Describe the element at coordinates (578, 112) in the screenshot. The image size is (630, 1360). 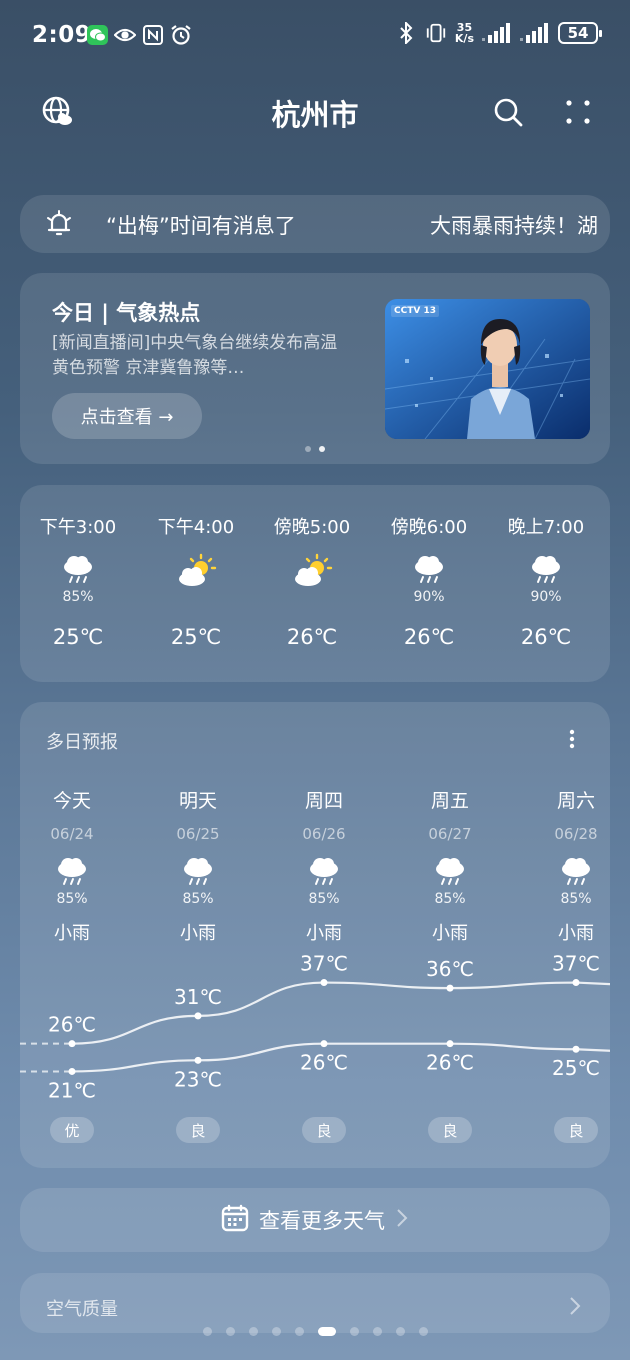
I see `menu-button` at that location.